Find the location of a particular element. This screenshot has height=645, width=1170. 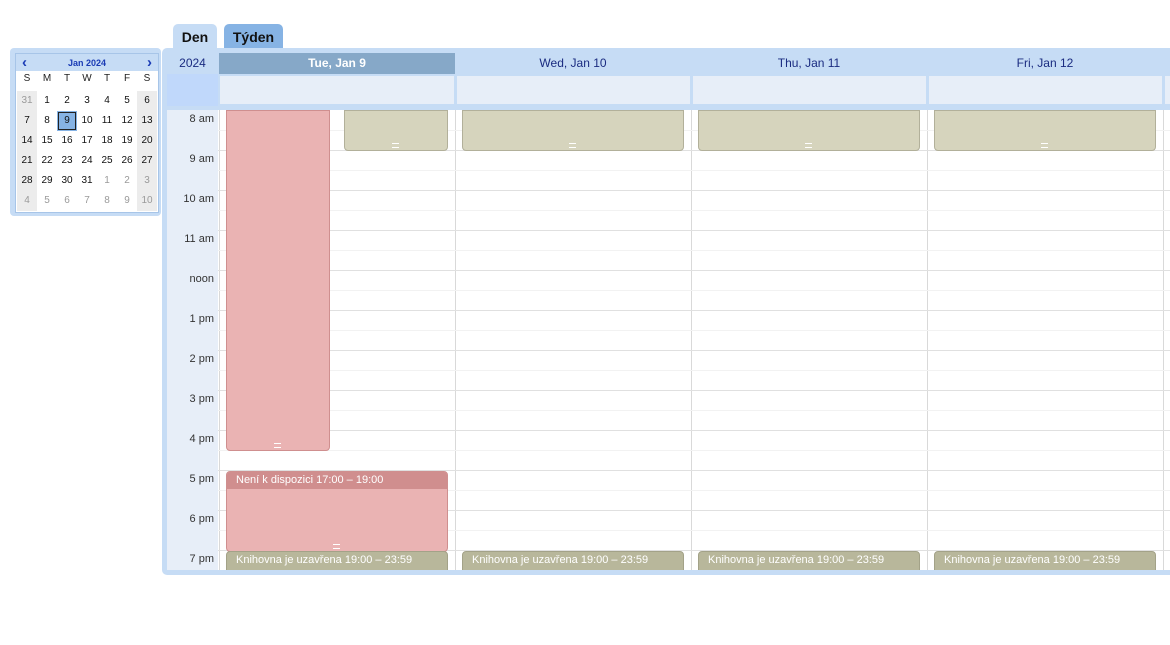

mini-calendar-day: 23 is located at coordinates (67, 161).